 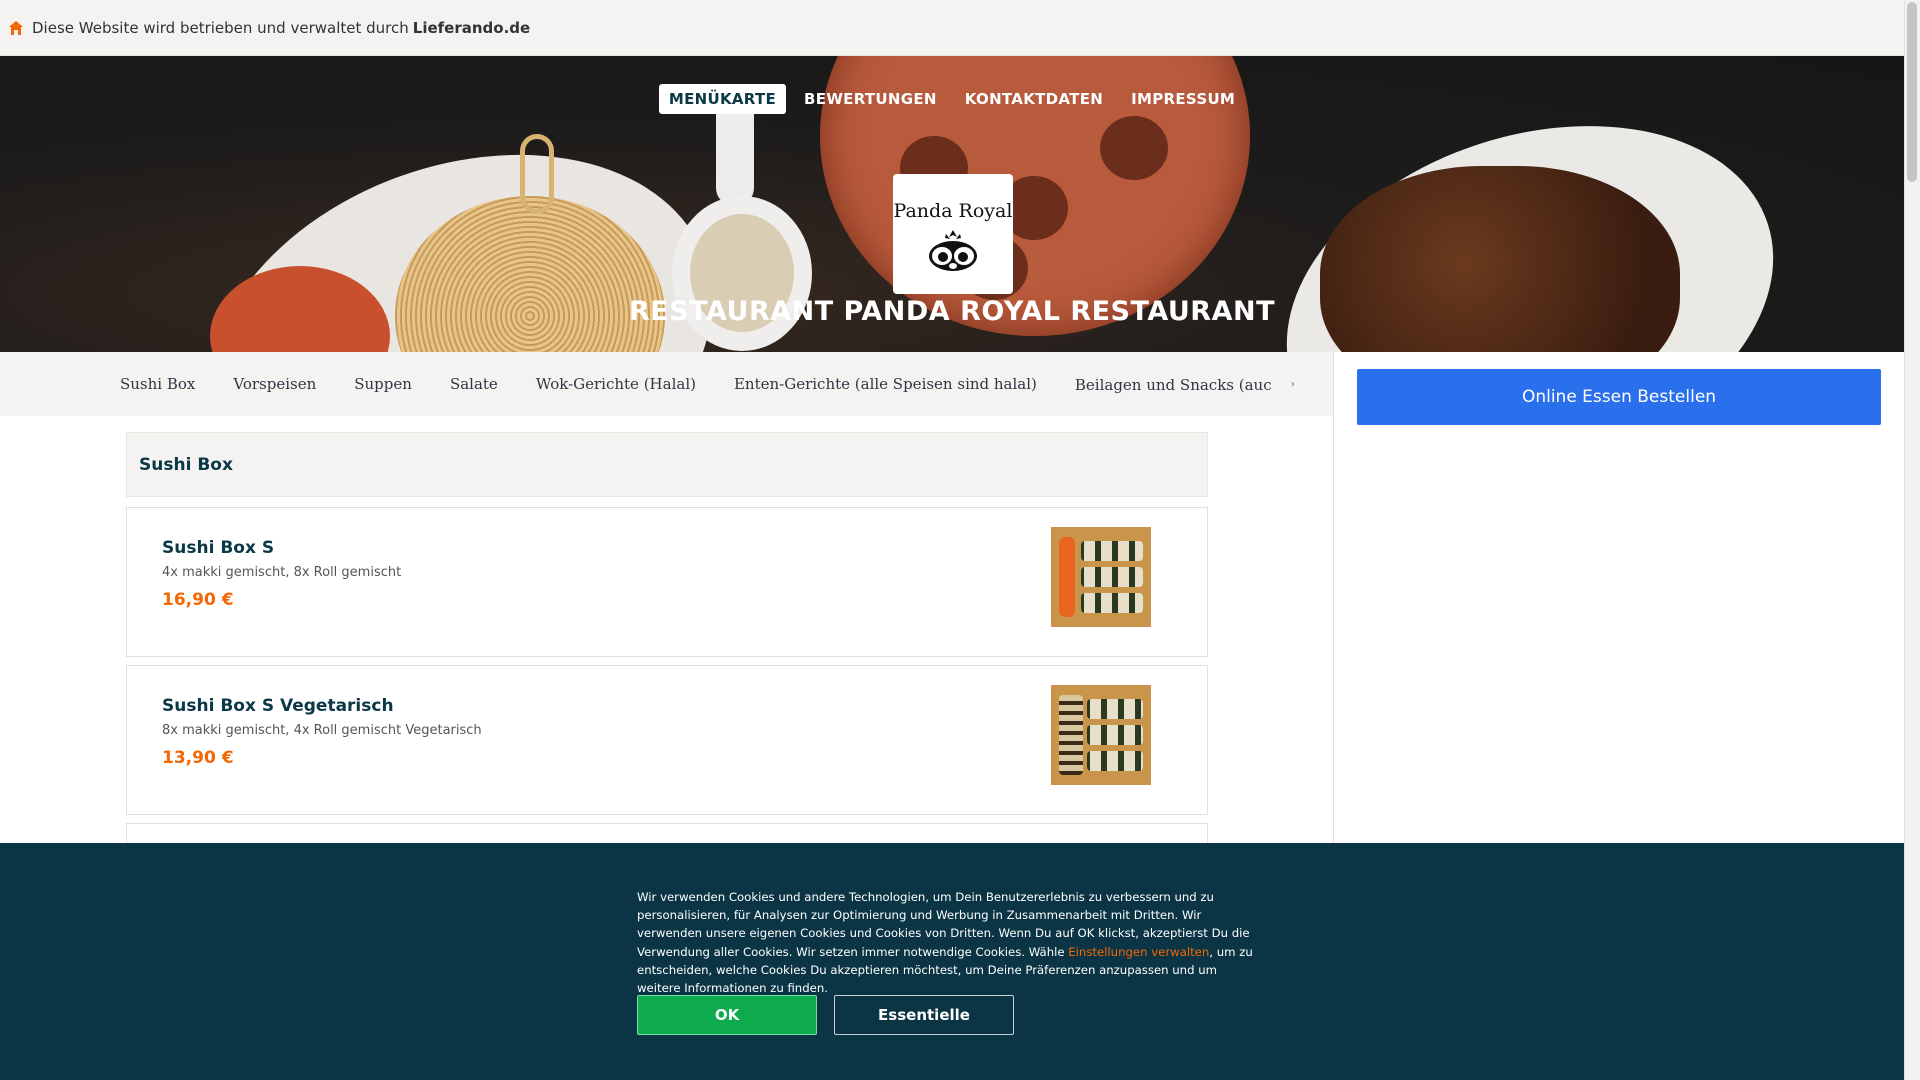 I want to click on hero-meatball, so click(x=1134, y=148).